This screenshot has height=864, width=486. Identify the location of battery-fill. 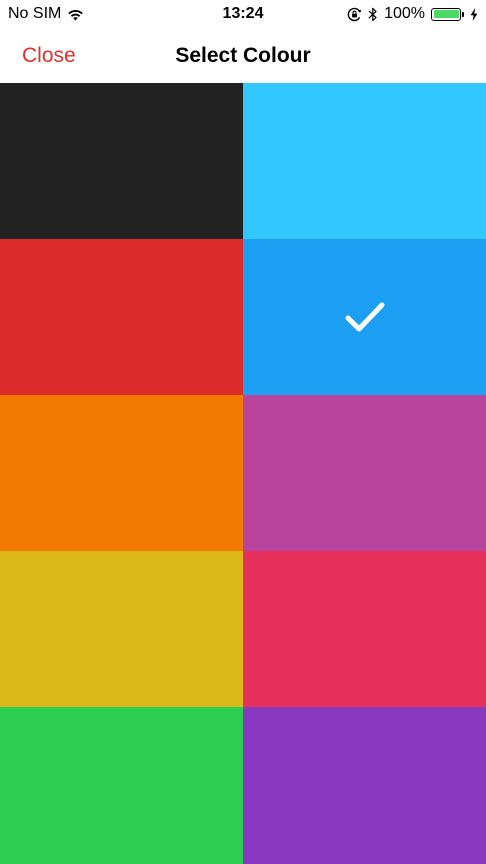
(446, 14).